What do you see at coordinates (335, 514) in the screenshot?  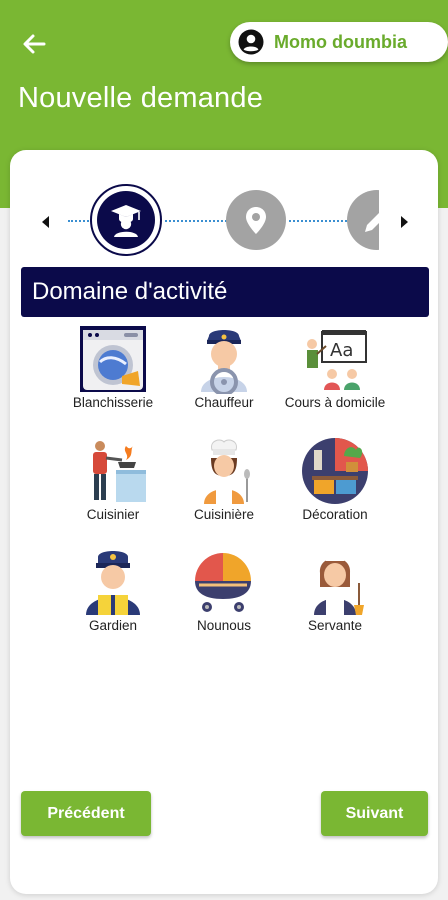 I see `category-label: Décoration` at bounding box center [335, 514].